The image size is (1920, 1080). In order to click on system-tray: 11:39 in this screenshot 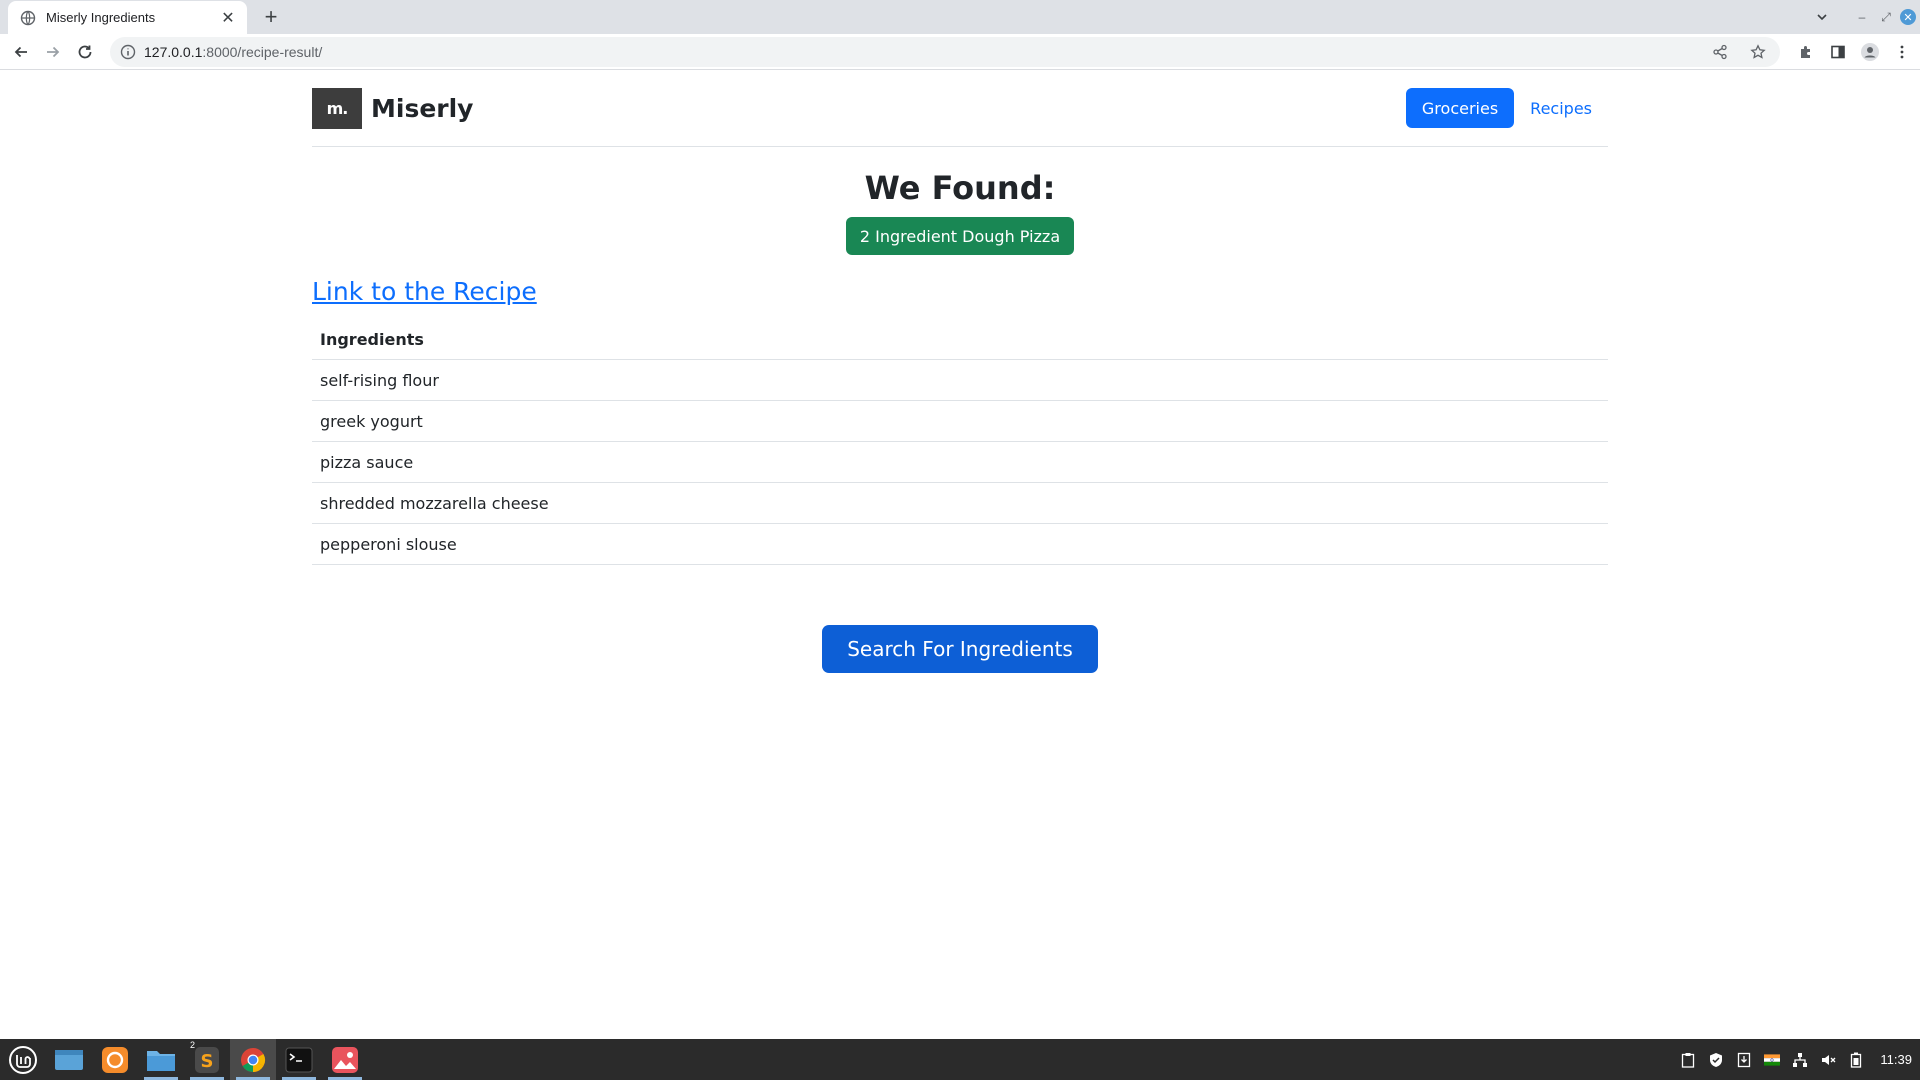, I will do `click(1796, 1059)`.